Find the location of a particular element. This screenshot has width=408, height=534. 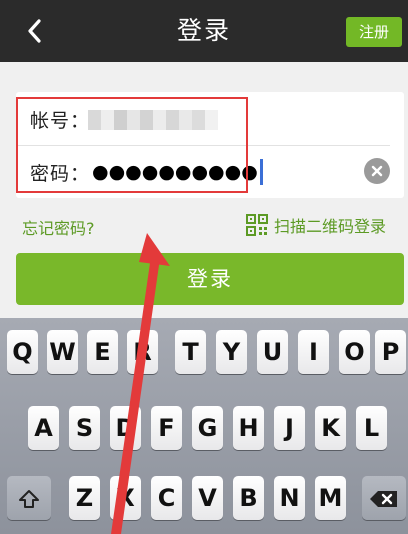

back-button is located at coordinates (34, 31).